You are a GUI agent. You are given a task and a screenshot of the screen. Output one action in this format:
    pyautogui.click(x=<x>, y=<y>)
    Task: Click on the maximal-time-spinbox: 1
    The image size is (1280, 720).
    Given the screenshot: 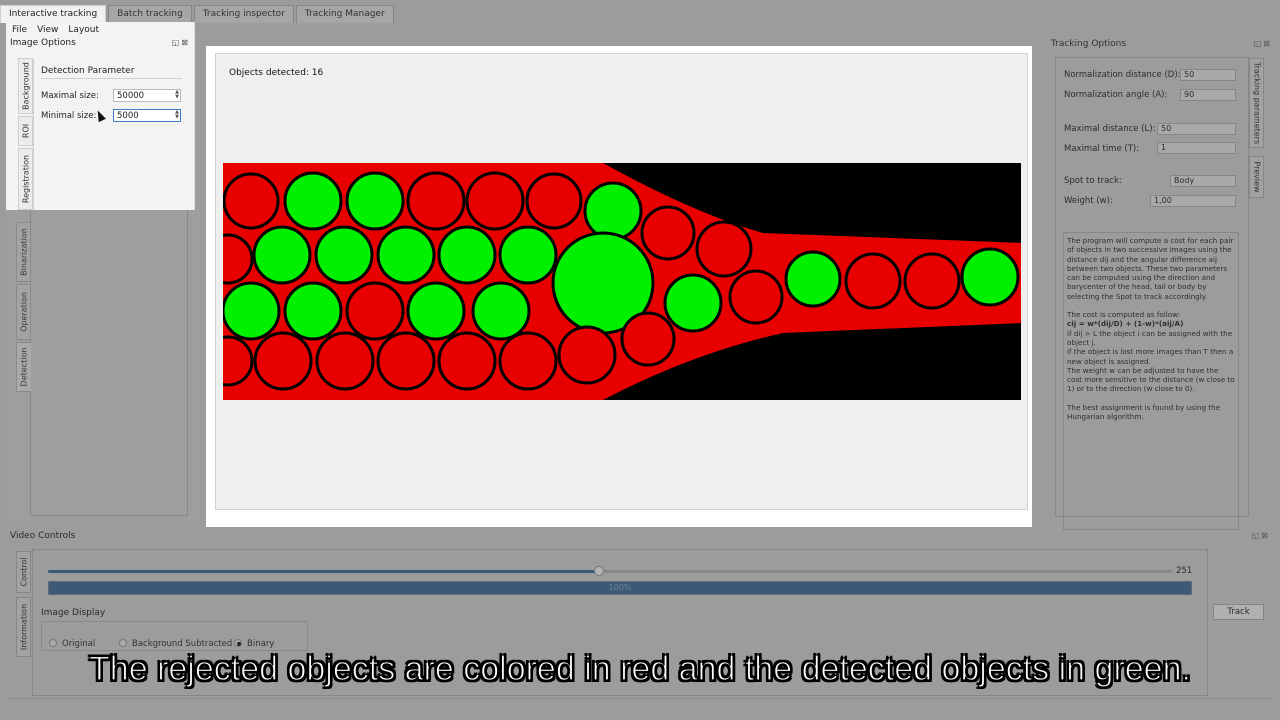 What is the action you would take?
    pyautogui.click(x=1196, y=148)
    